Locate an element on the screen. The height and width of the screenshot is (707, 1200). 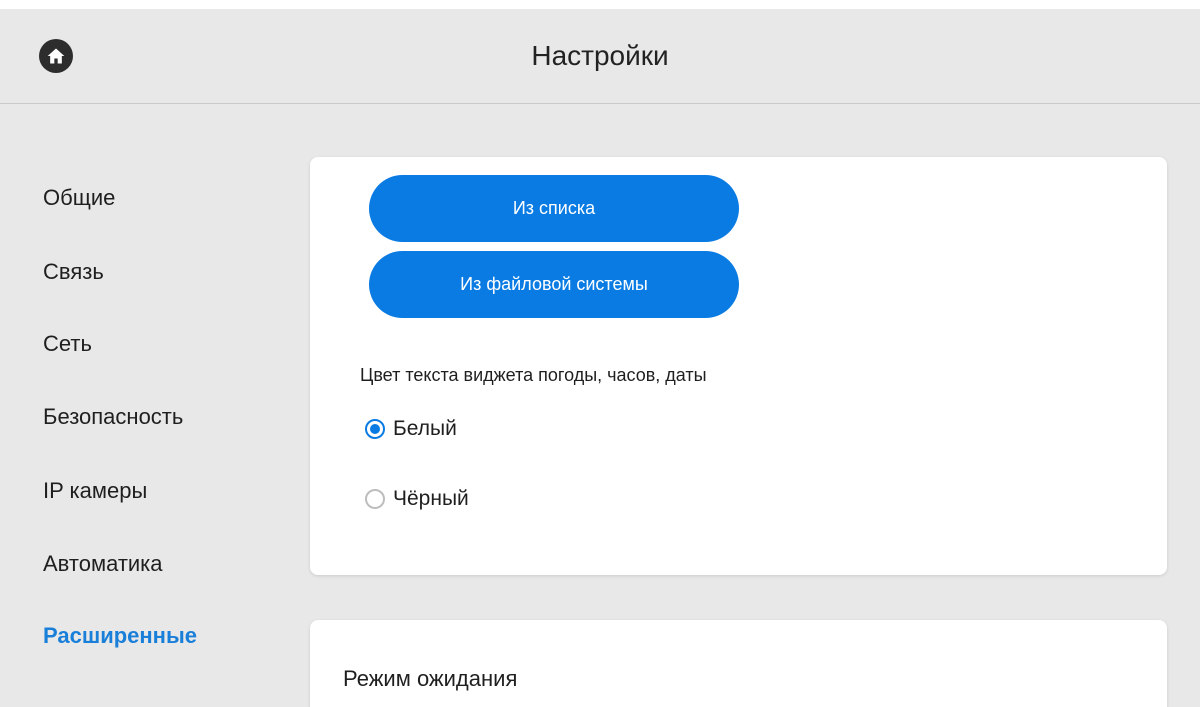
radio-option-white: Белый is located at coordinates (411, 429).